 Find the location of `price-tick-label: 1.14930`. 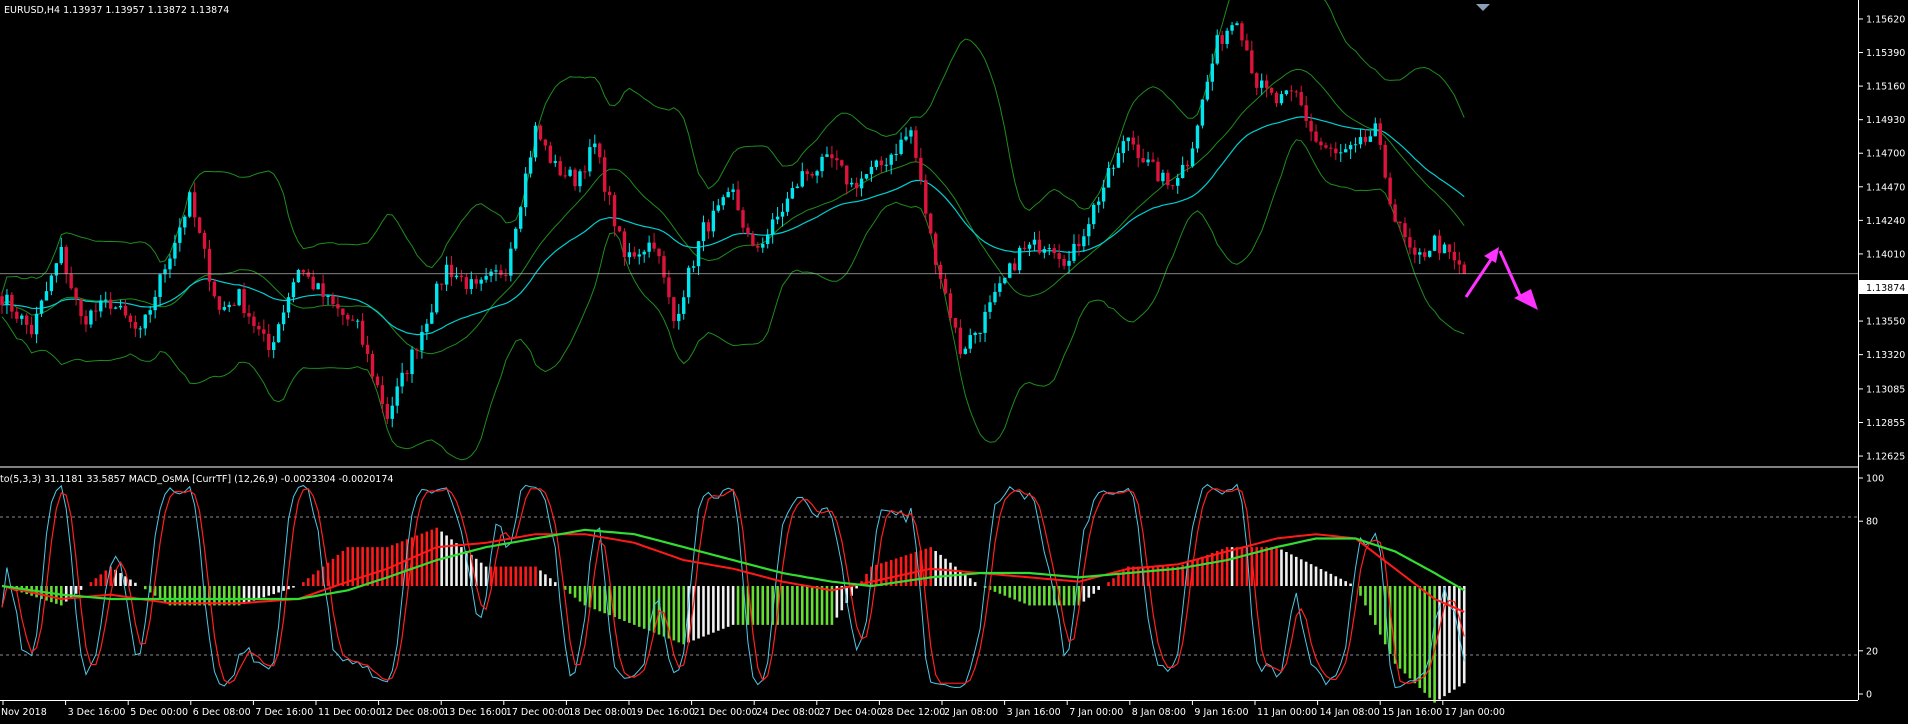

price-tick-label: 1.14930 is located at coordinates (1885, 120).